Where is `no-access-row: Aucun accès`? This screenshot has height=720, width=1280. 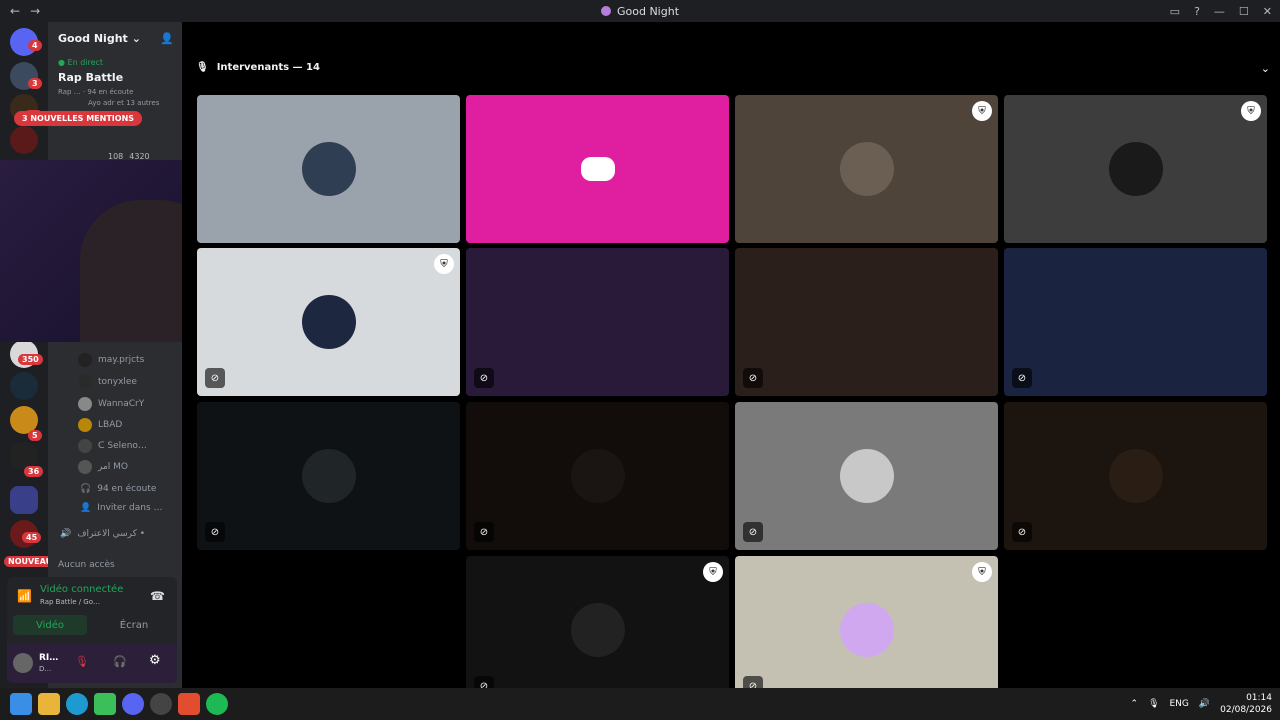
no-access-row: Aucun accès is located at coordinates (86, 565).